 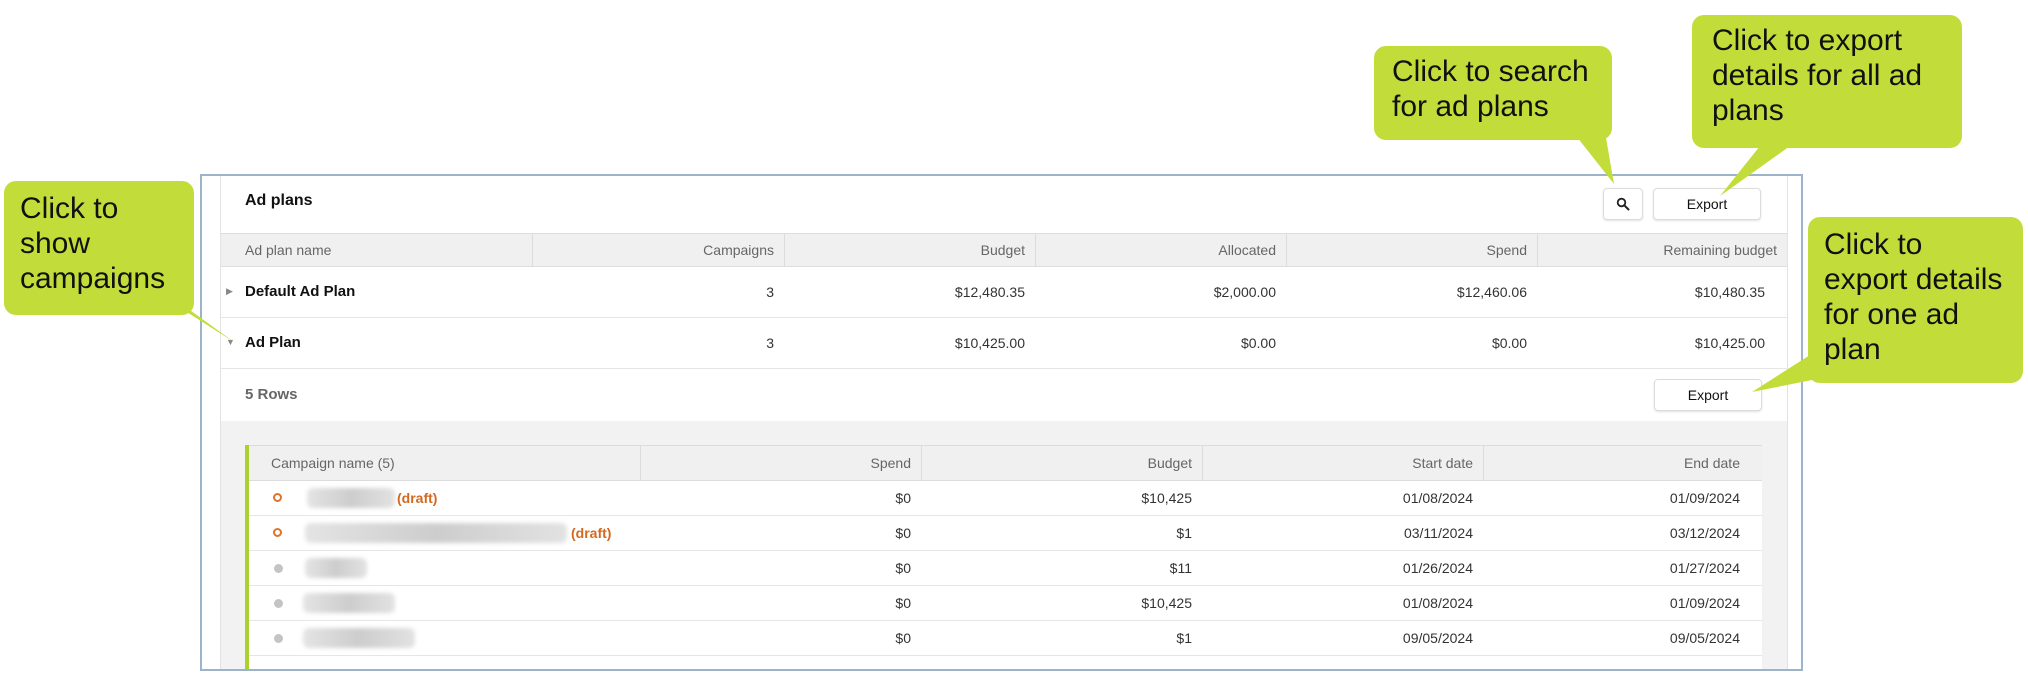 I want to click on search-button, so click(x=1623, y=204).